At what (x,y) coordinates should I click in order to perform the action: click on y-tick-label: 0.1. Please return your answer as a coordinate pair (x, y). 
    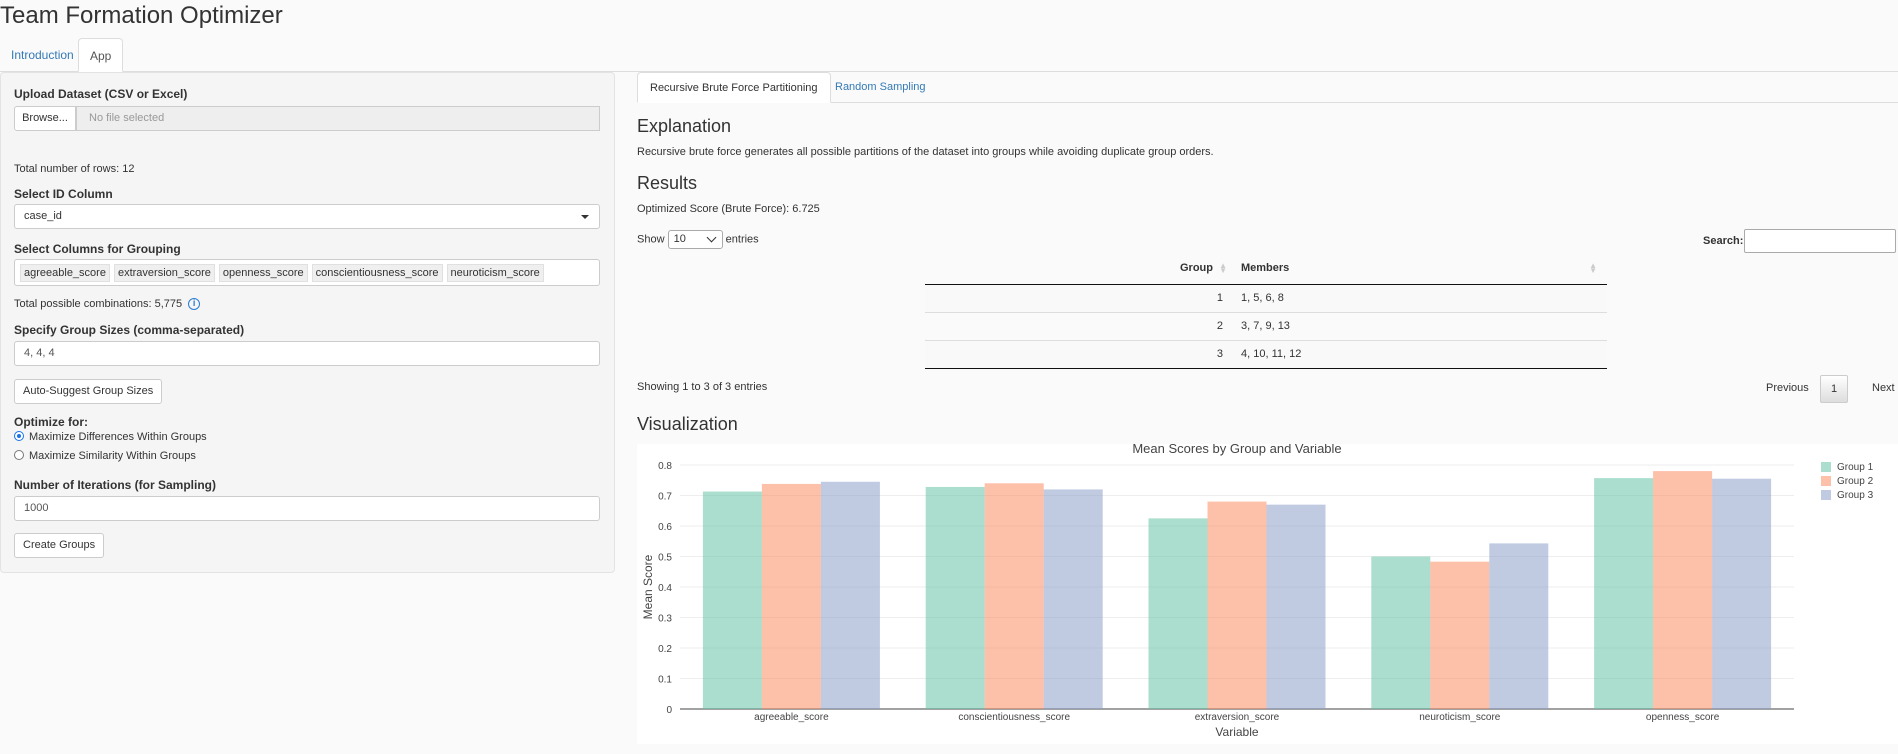
    Looking at the image, I should click on (665, 680).